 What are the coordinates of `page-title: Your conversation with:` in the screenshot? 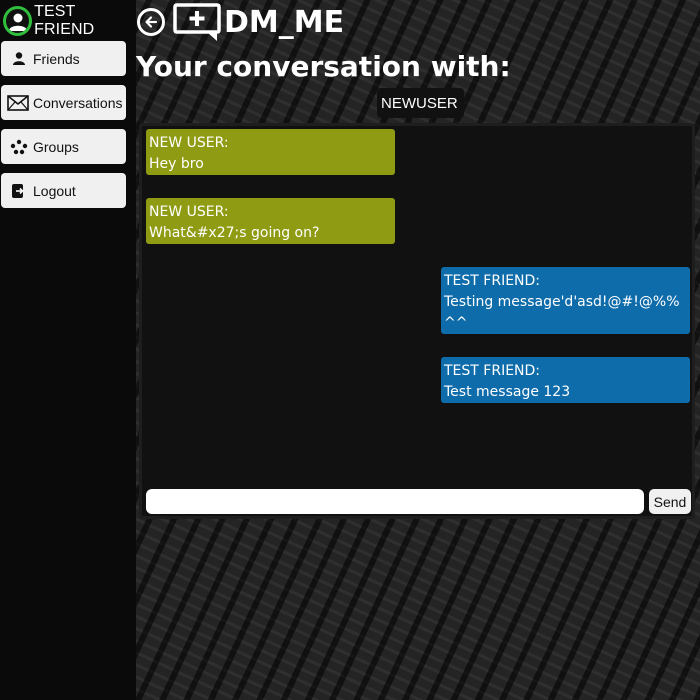 It's located at (323, 66).